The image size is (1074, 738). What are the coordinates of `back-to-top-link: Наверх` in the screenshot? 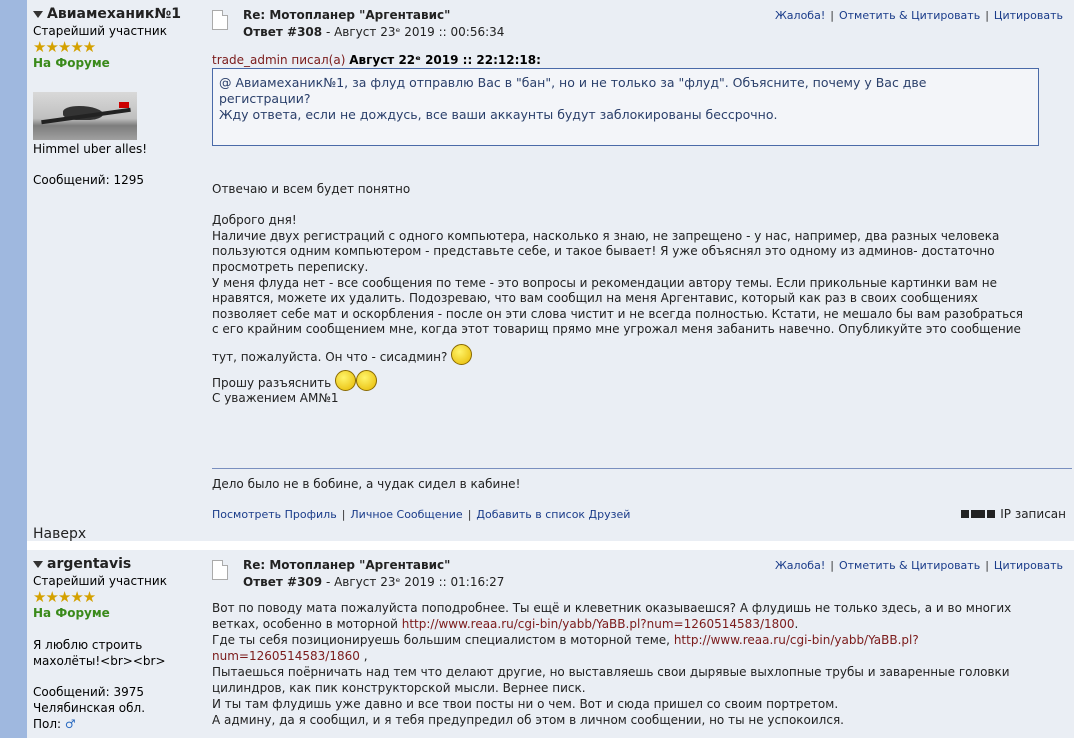 It's located at (59, 534).